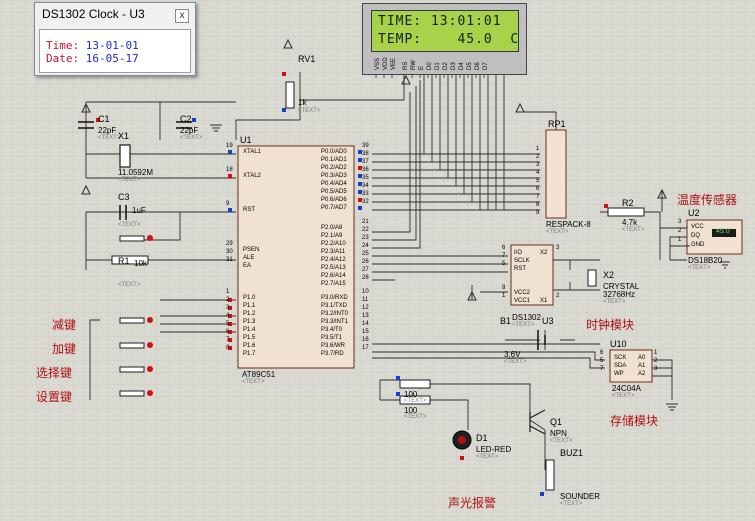 Image resolution: width=755 pixels, height=521 pixels. Describe the element at coordinates (558, 248) in the screenshot. I see `u3-pin-number: 3` at that location.